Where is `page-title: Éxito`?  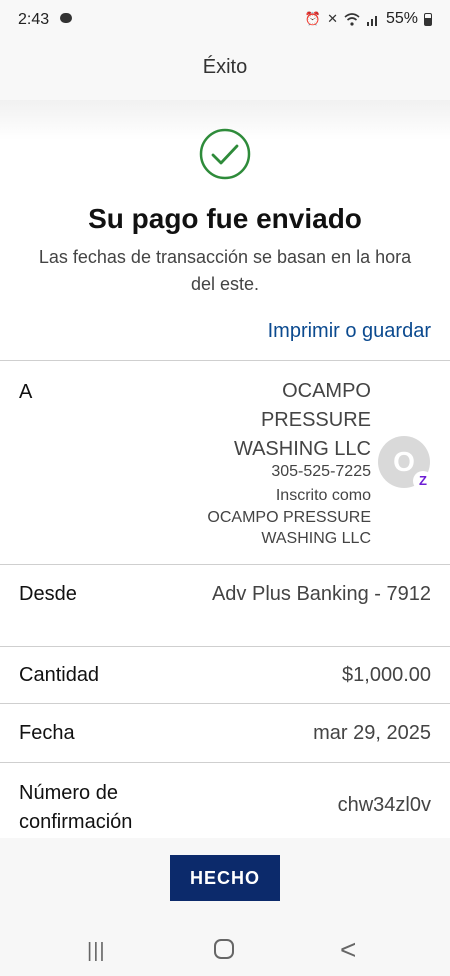
page-title: Éxito is located at coordinates (225, 67).